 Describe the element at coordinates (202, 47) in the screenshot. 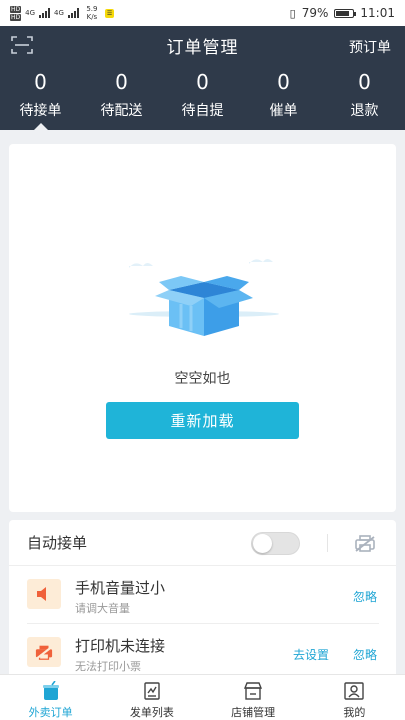

I see `page-title: 订单管理` at that location.